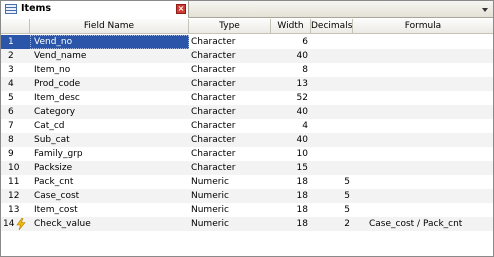 The width and height of the screenshot is (494, 257). Describe the element at coordinates (109, 196) in the screenshot. I see `field-name-cell: Case_cost` at that location.